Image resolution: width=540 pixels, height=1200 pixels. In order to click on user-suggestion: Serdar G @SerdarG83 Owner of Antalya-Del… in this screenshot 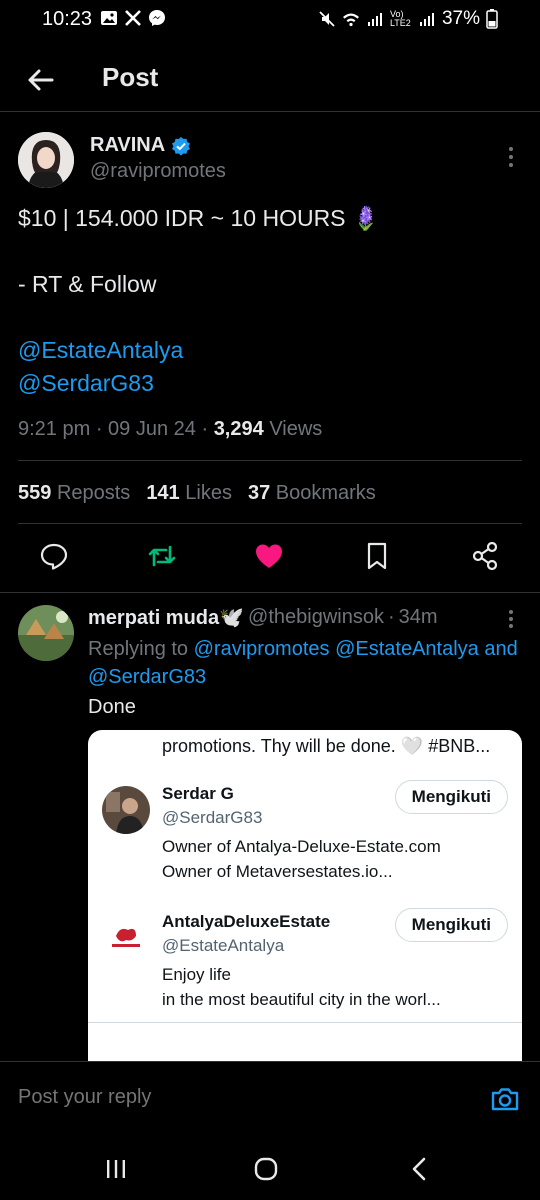, I will do `click(305, 833)`.